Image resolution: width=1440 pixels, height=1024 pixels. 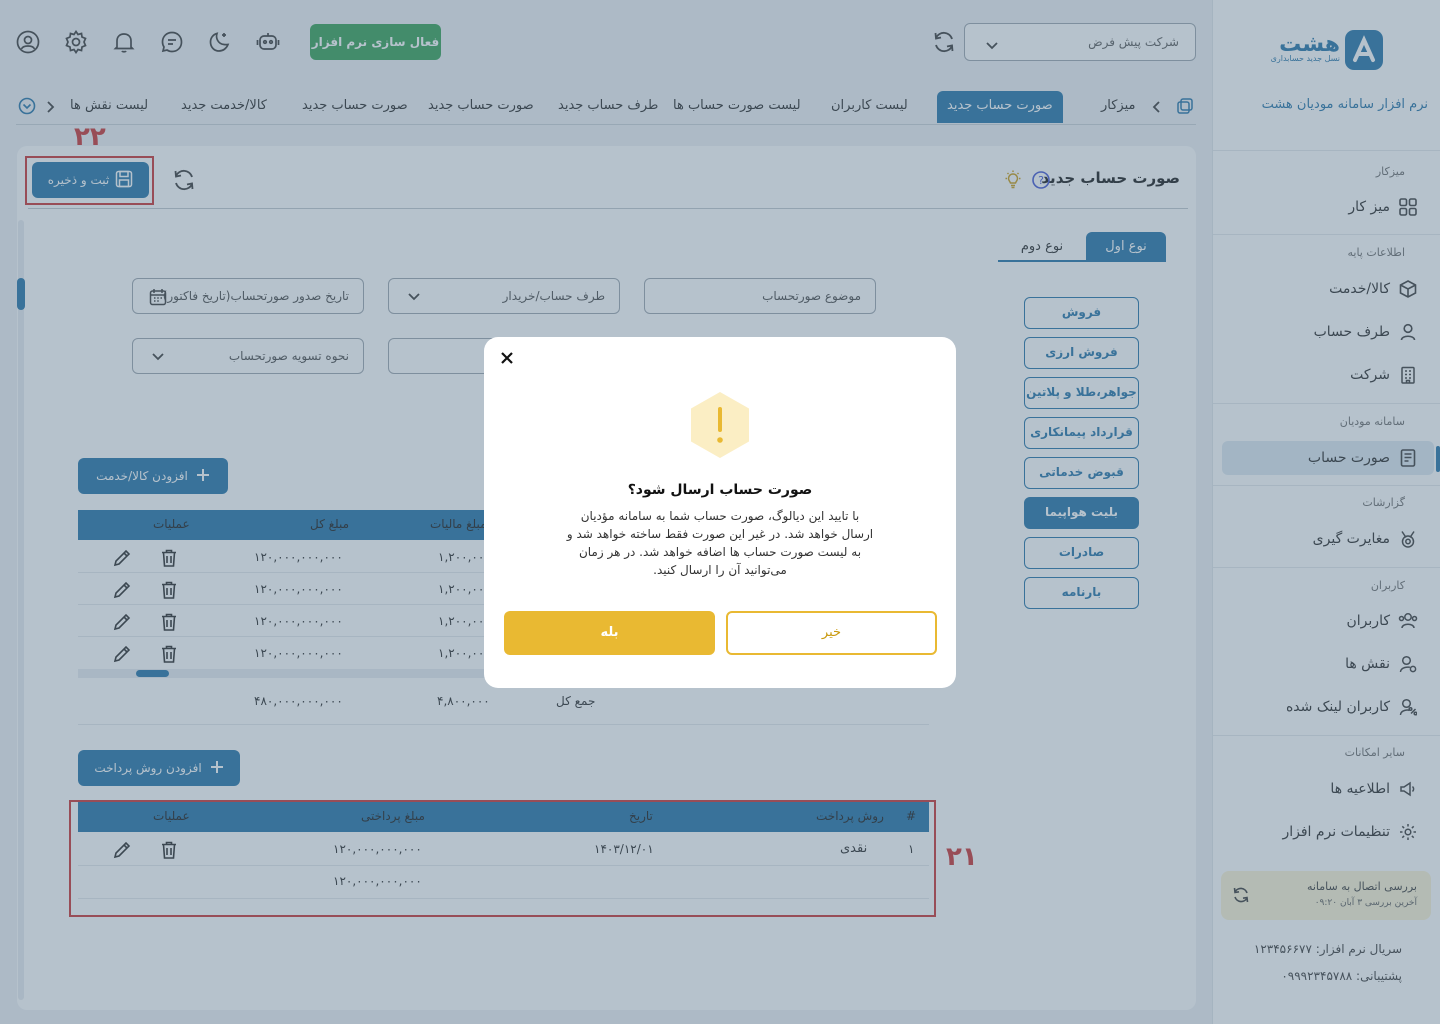 I want to click on exclamation-hexagon-icon, so click(x=720, y=425).